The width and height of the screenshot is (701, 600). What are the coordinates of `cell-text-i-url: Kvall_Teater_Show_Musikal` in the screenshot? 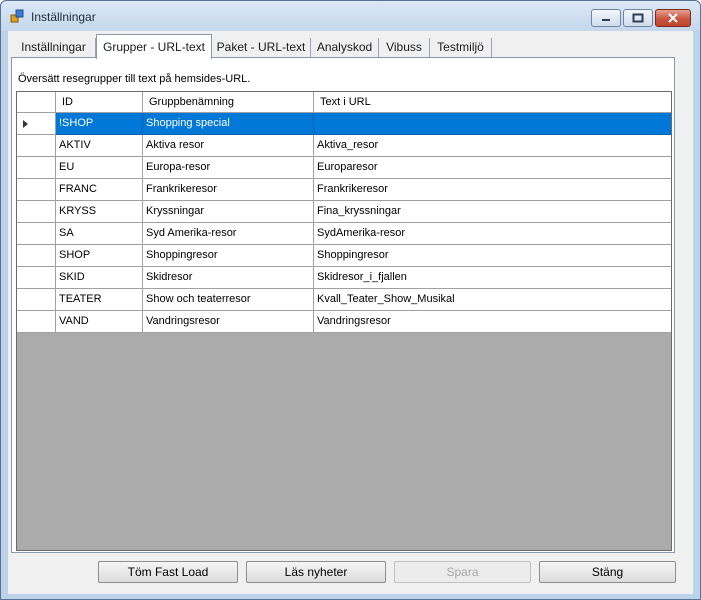 It's located at (492, 300).